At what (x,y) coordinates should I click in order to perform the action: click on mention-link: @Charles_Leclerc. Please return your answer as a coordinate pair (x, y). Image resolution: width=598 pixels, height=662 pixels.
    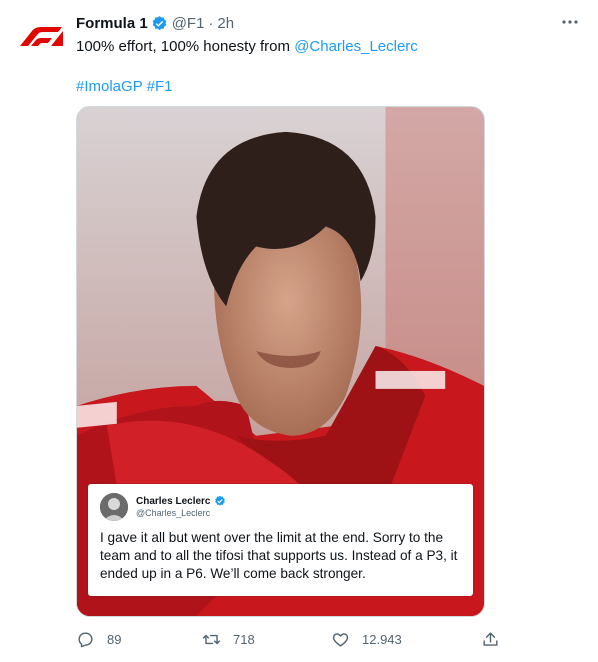
    Looking at the image, I should click on (356, 46).